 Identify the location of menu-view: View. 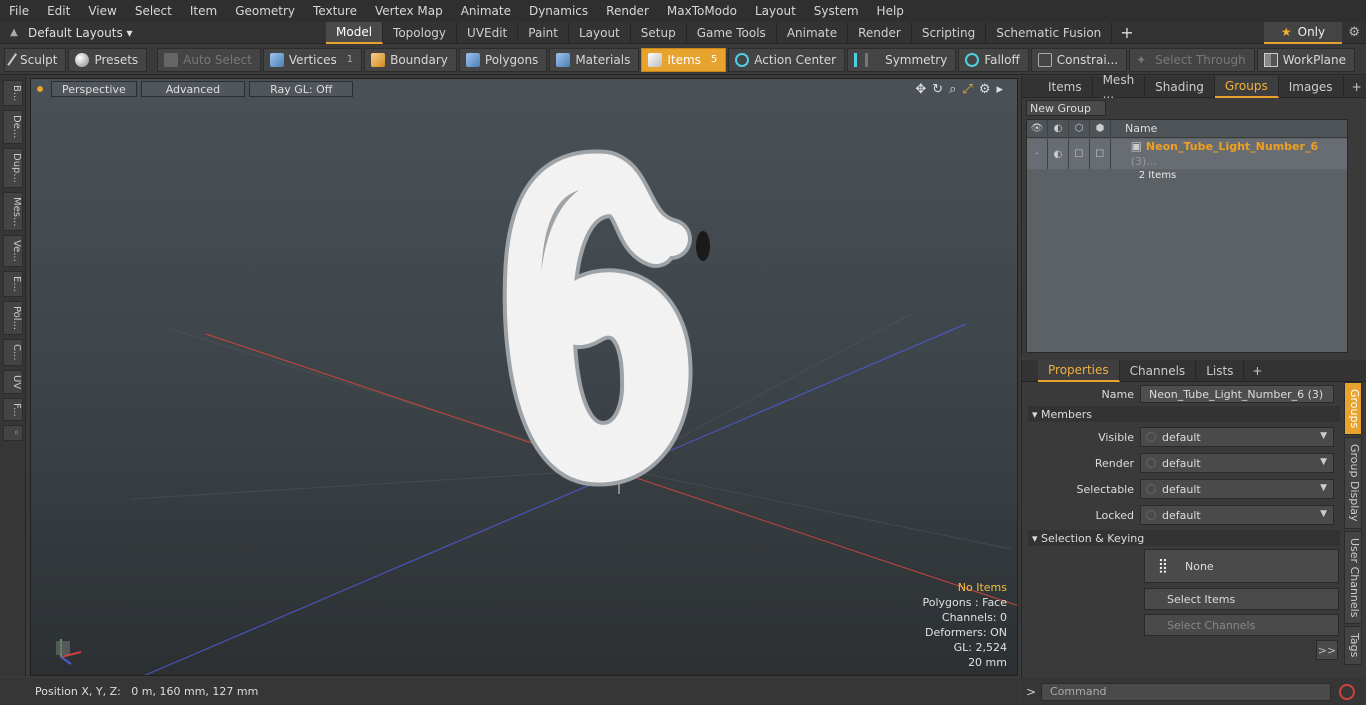
(102, 11).